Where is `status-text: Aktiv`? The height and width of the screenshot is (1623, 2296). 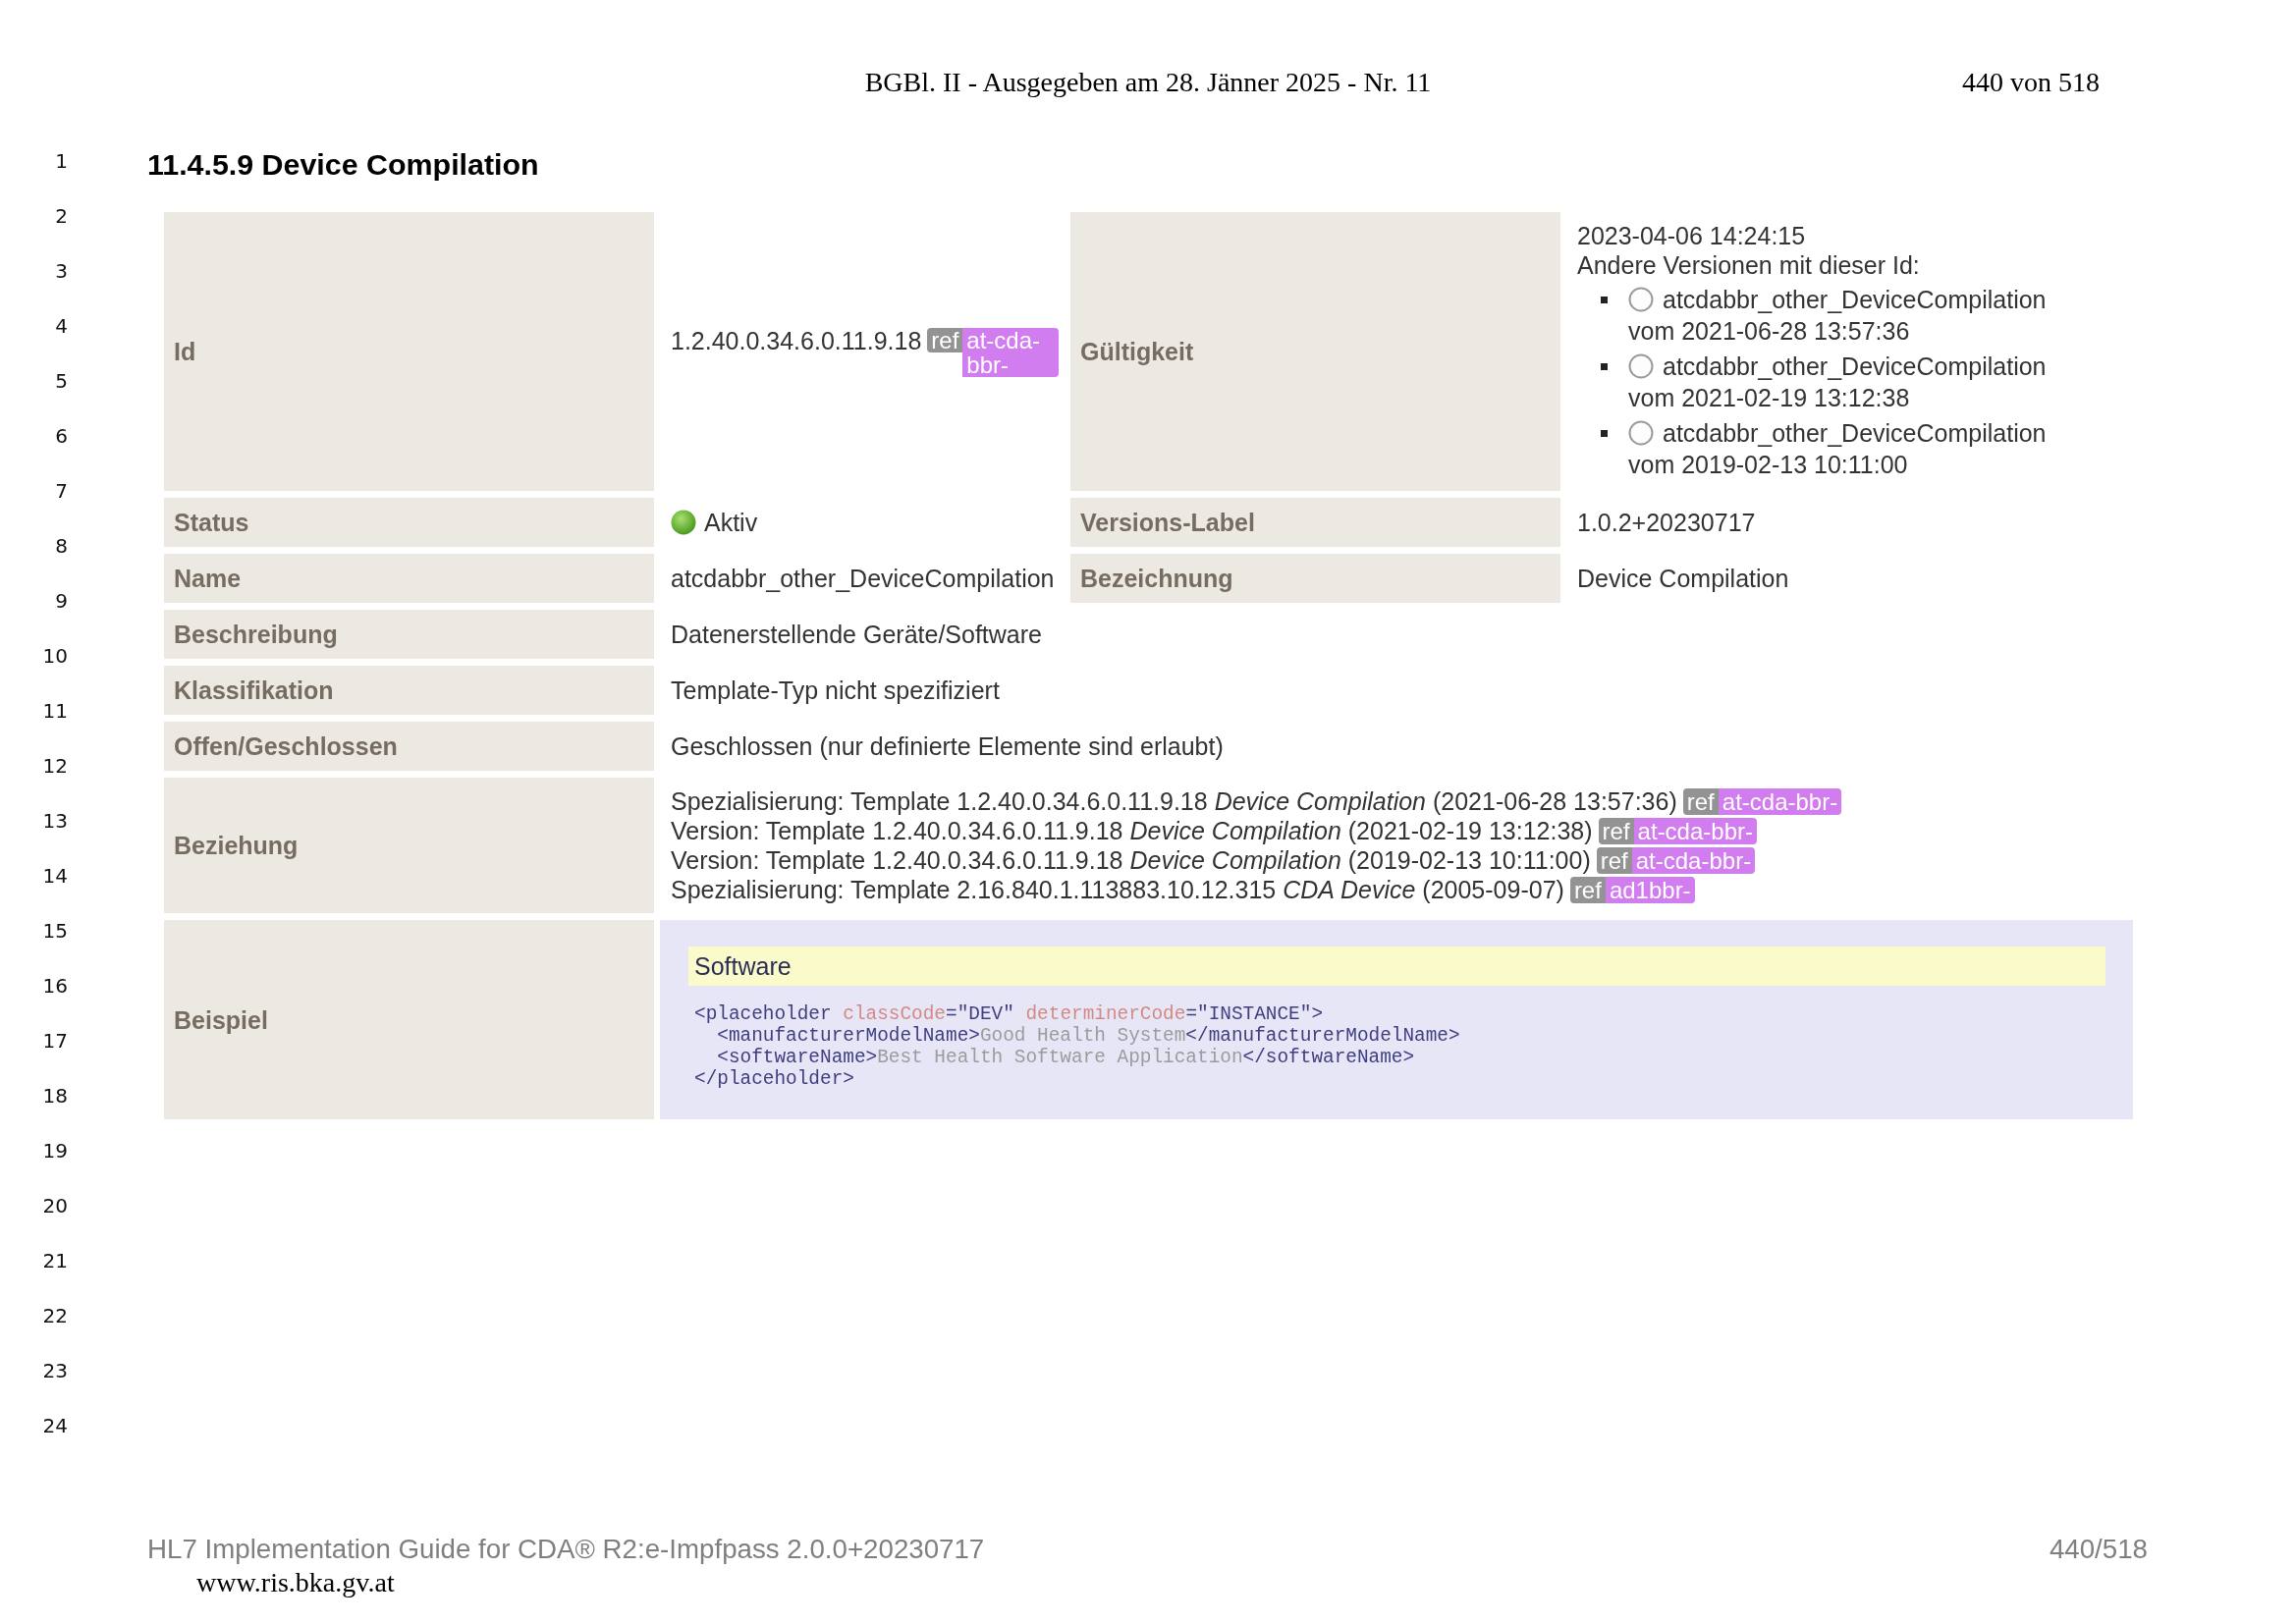
status-text: Aktiv is located at coordinates (731, 523).